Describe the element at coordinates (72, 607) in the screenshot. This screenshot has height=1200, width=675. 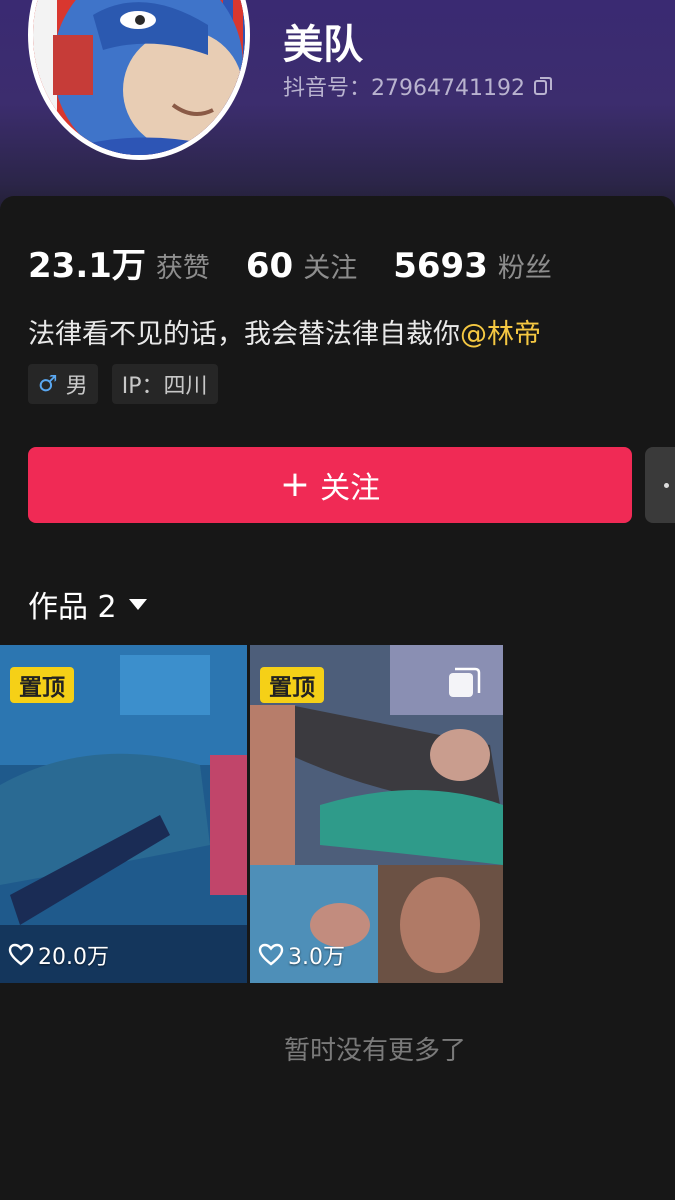
I see `works-title: 作品 2` at that location.